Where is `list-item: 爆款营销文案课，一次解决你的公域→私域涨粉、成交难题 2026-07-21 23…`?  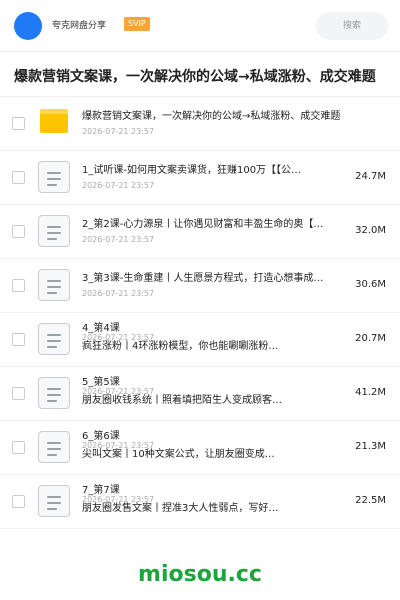 list-item: 爆款营销文案课，一次解决你的公域→私域涨粉、成交难题 2026-07-21 23… is located at coordinates (200, 124).